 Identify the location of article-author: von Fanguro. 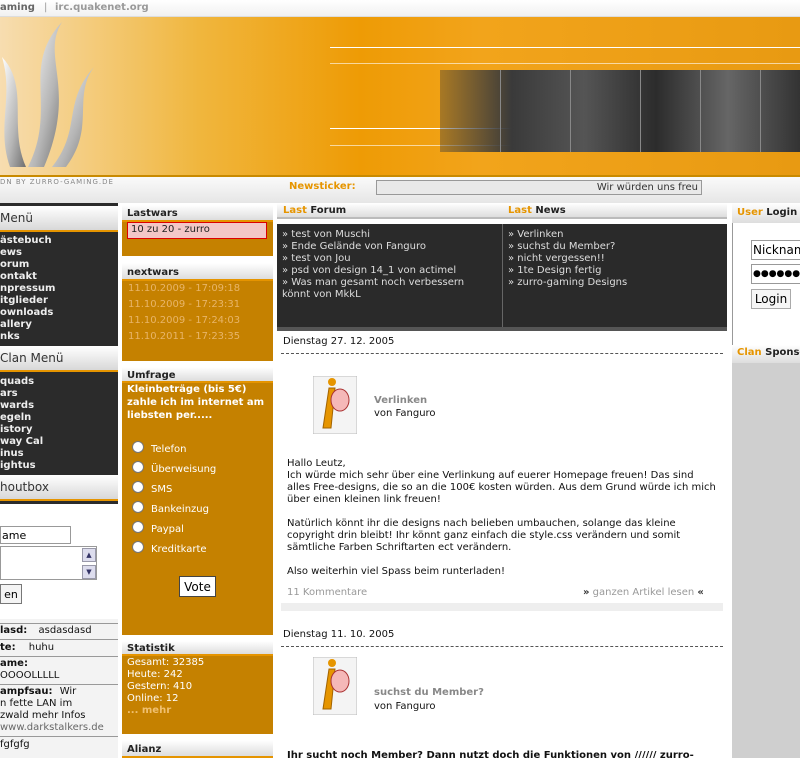
(405, 706).